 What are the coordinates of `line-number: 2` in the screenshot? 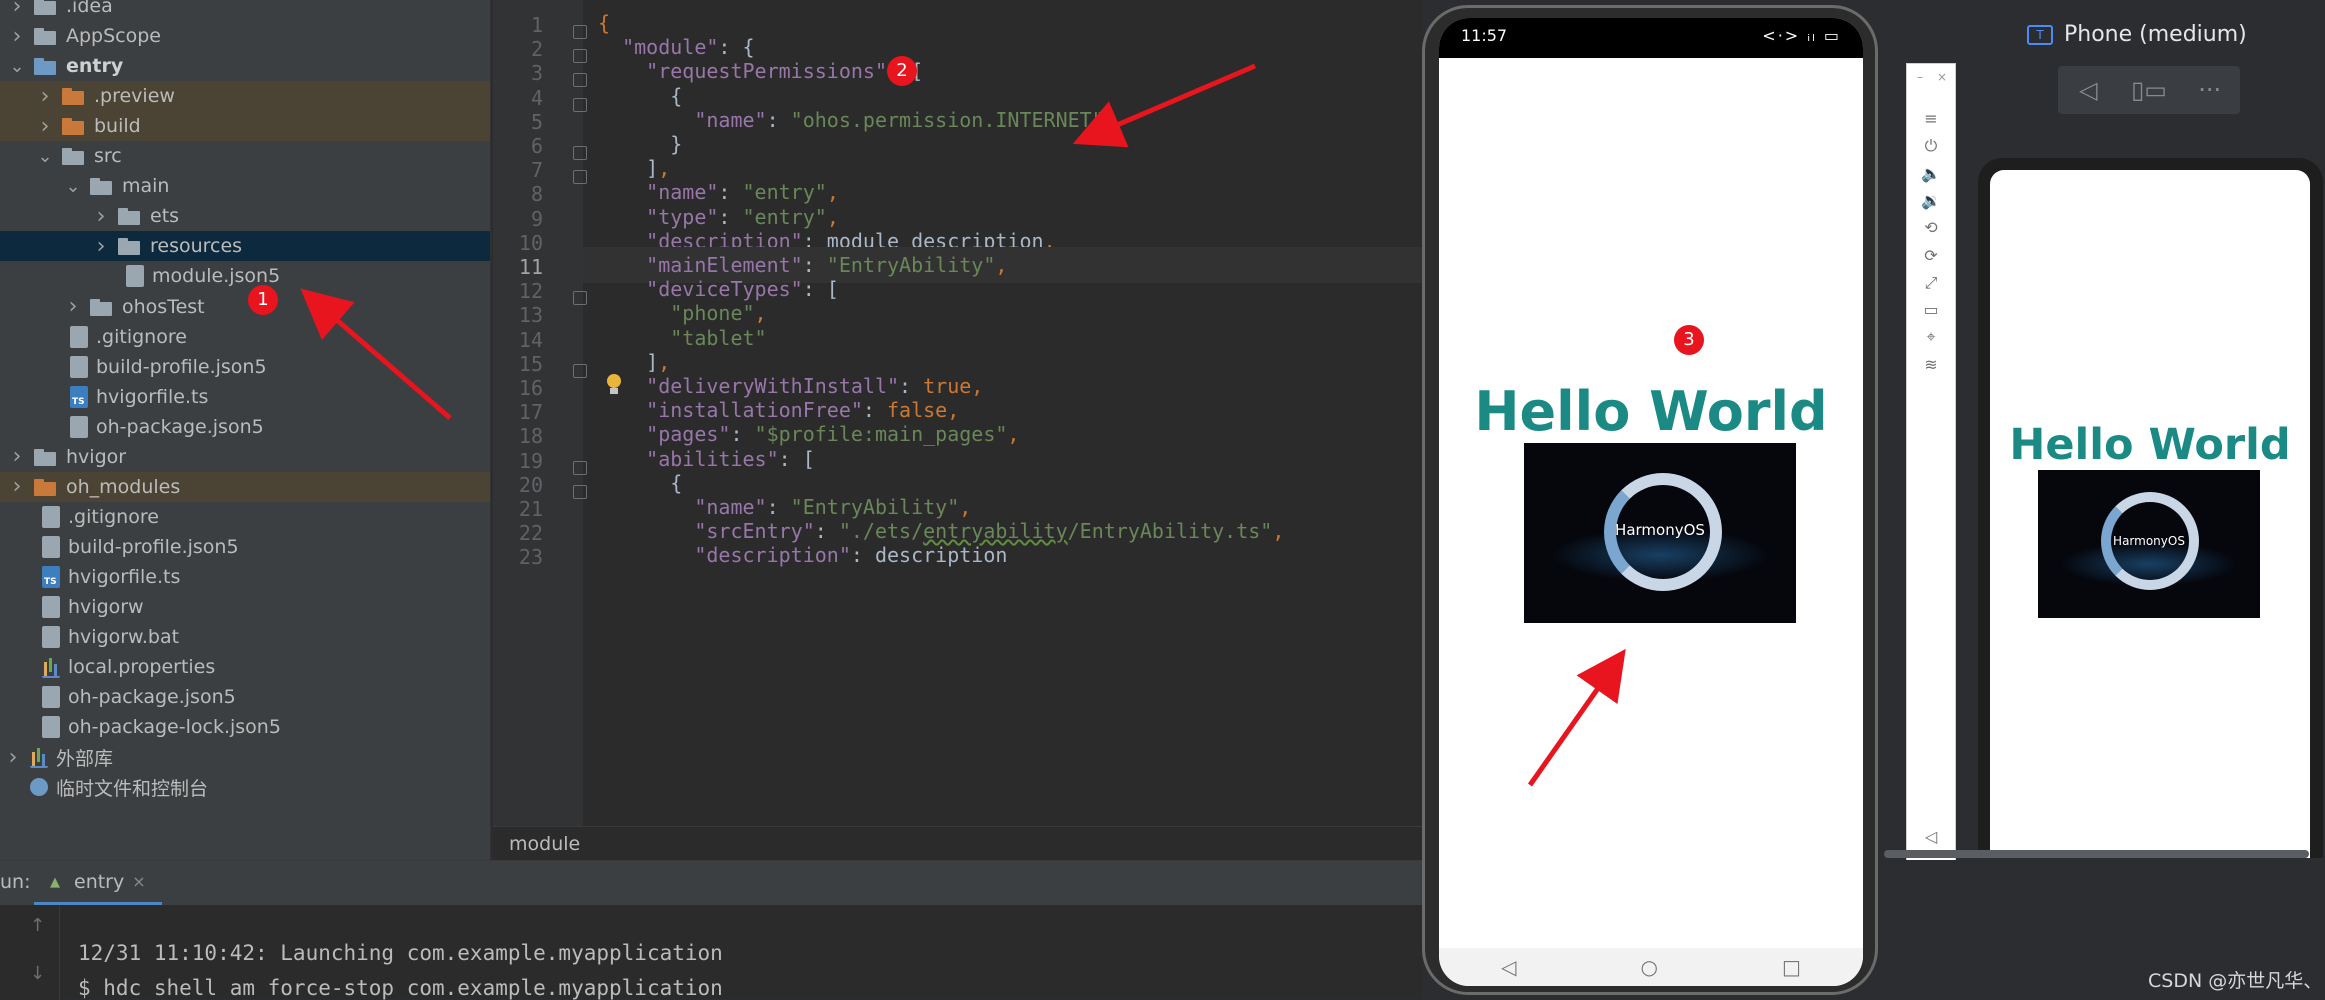 It's located at (536, 49).